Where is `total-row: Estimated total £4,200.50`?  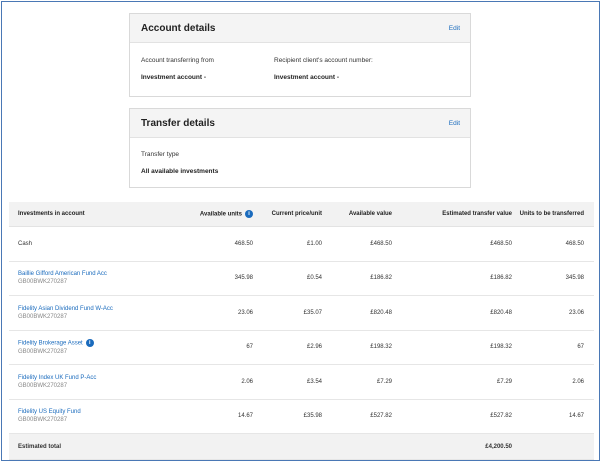 total-row: Estimated total £4,200.50 is located at coordinates (301, 446).